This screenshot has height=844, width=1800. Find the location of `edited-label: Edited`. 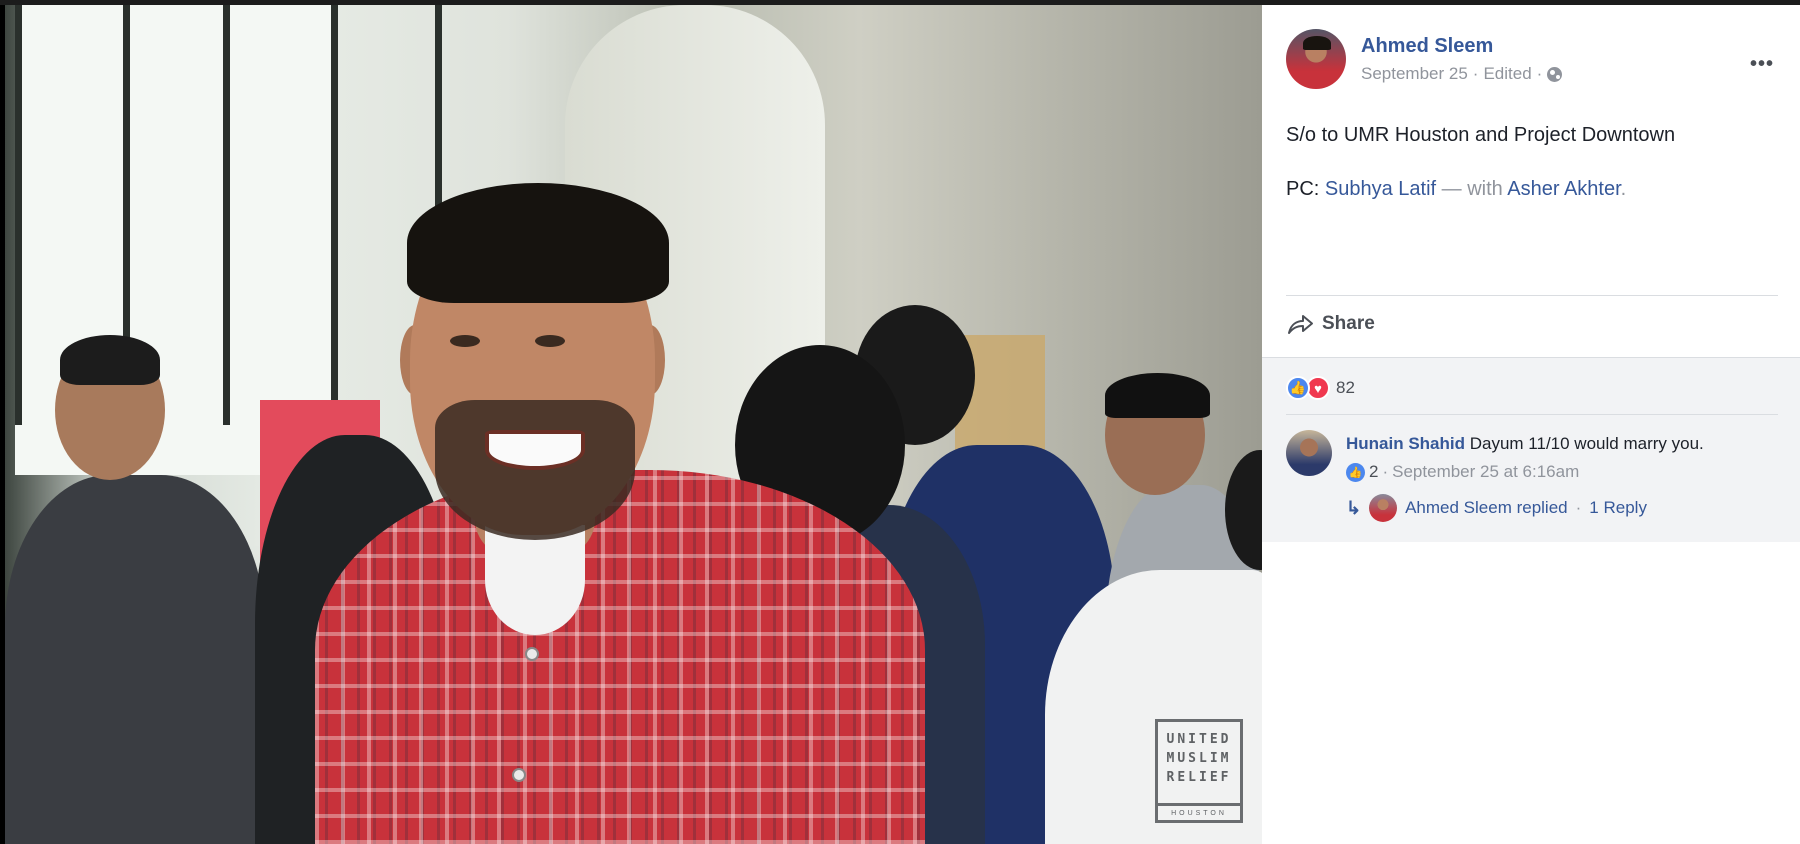

edited-label: Edited is located at coordinates (1507, 74).